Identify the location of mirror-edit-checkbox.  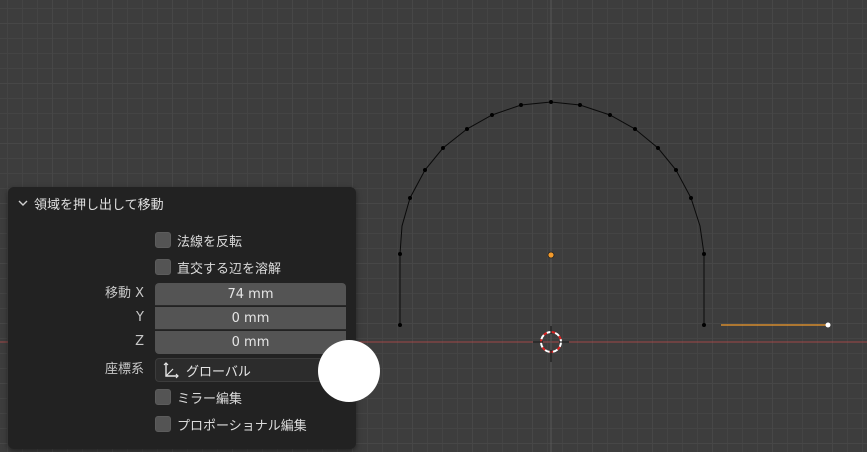
(163, 397).